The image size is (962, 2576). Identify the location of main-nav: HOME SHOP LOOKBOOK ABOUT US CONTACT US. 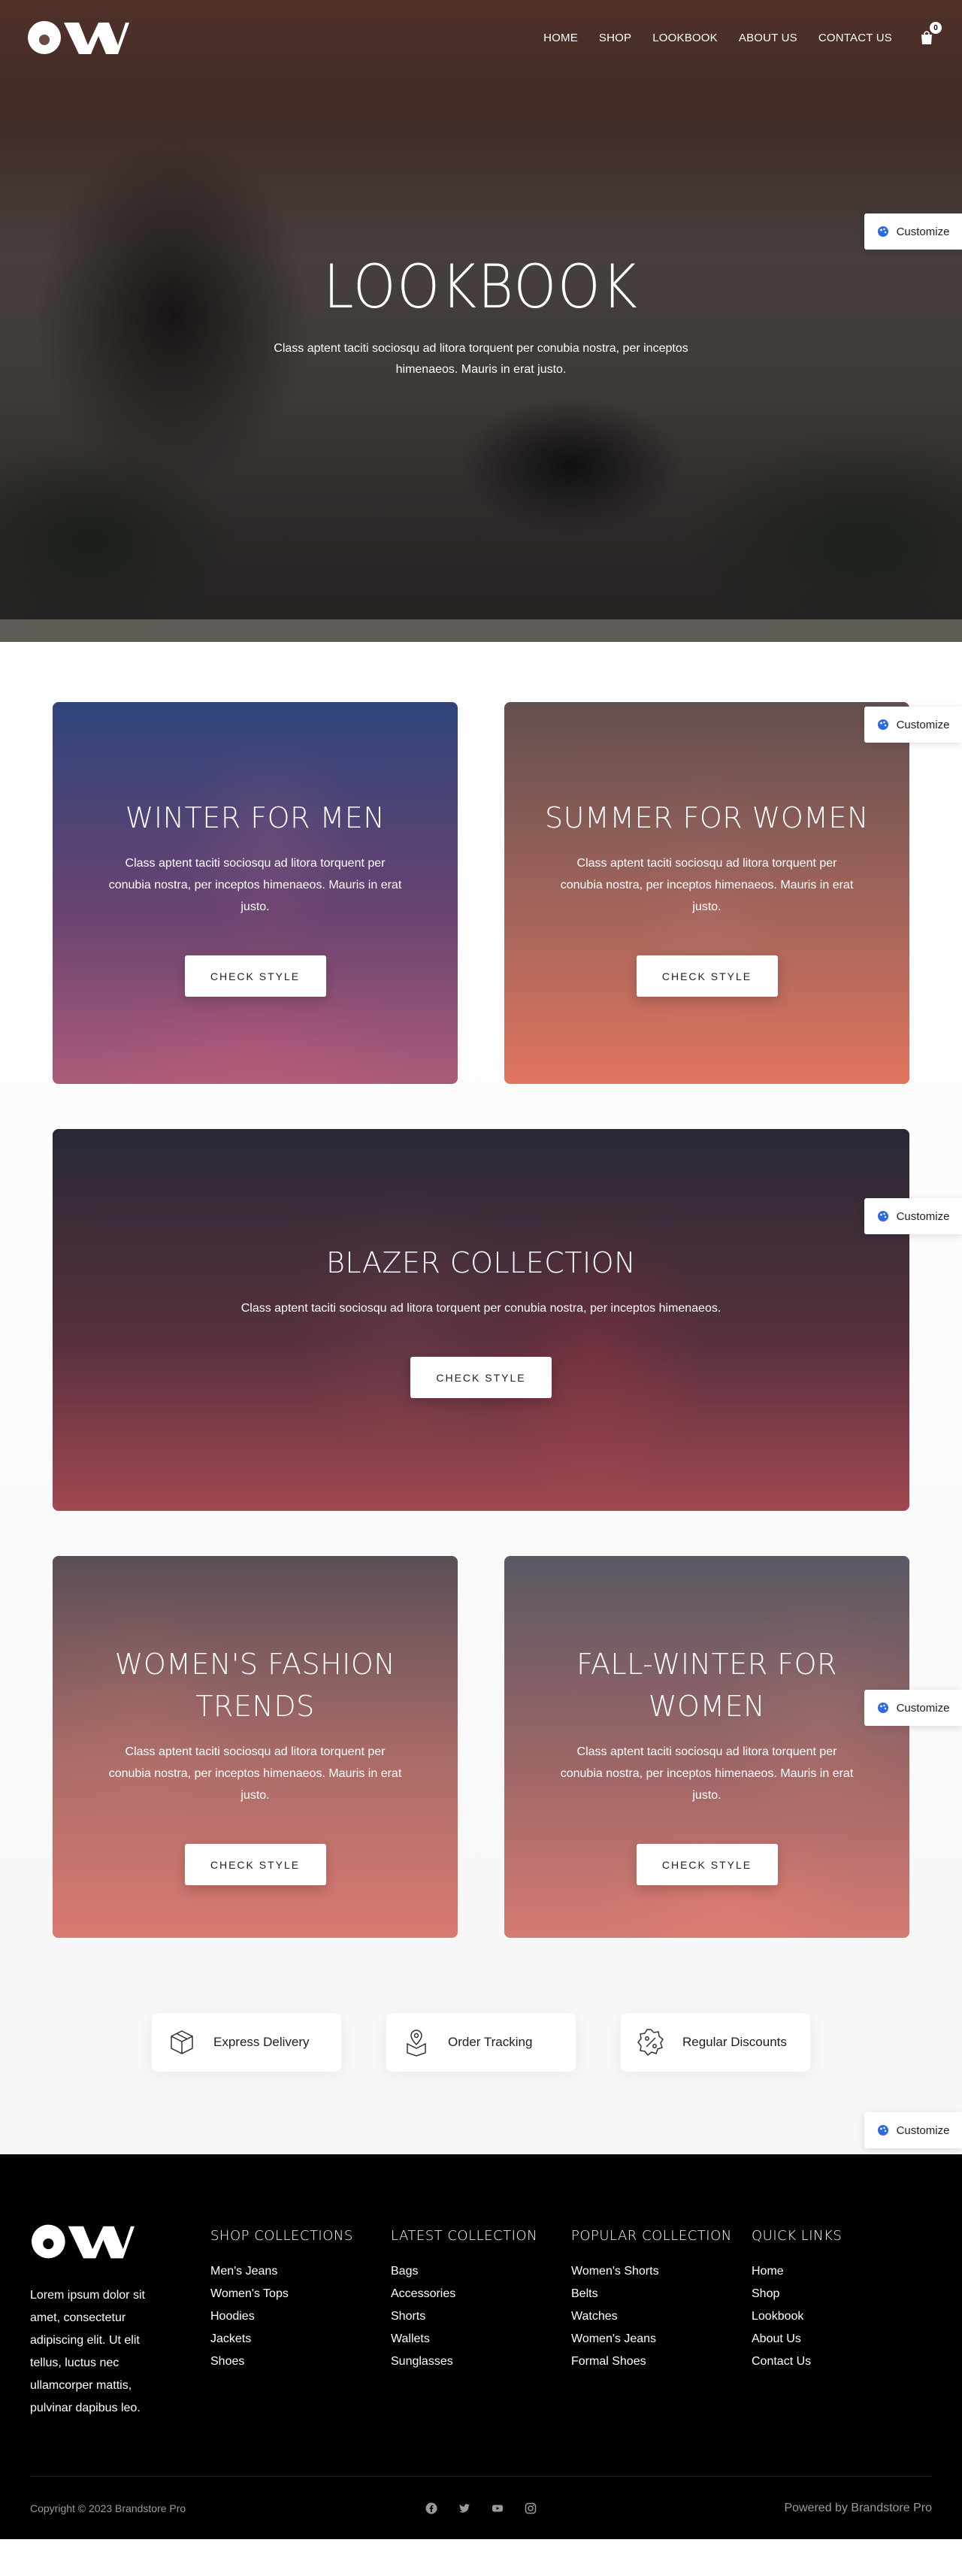
(717, 38).